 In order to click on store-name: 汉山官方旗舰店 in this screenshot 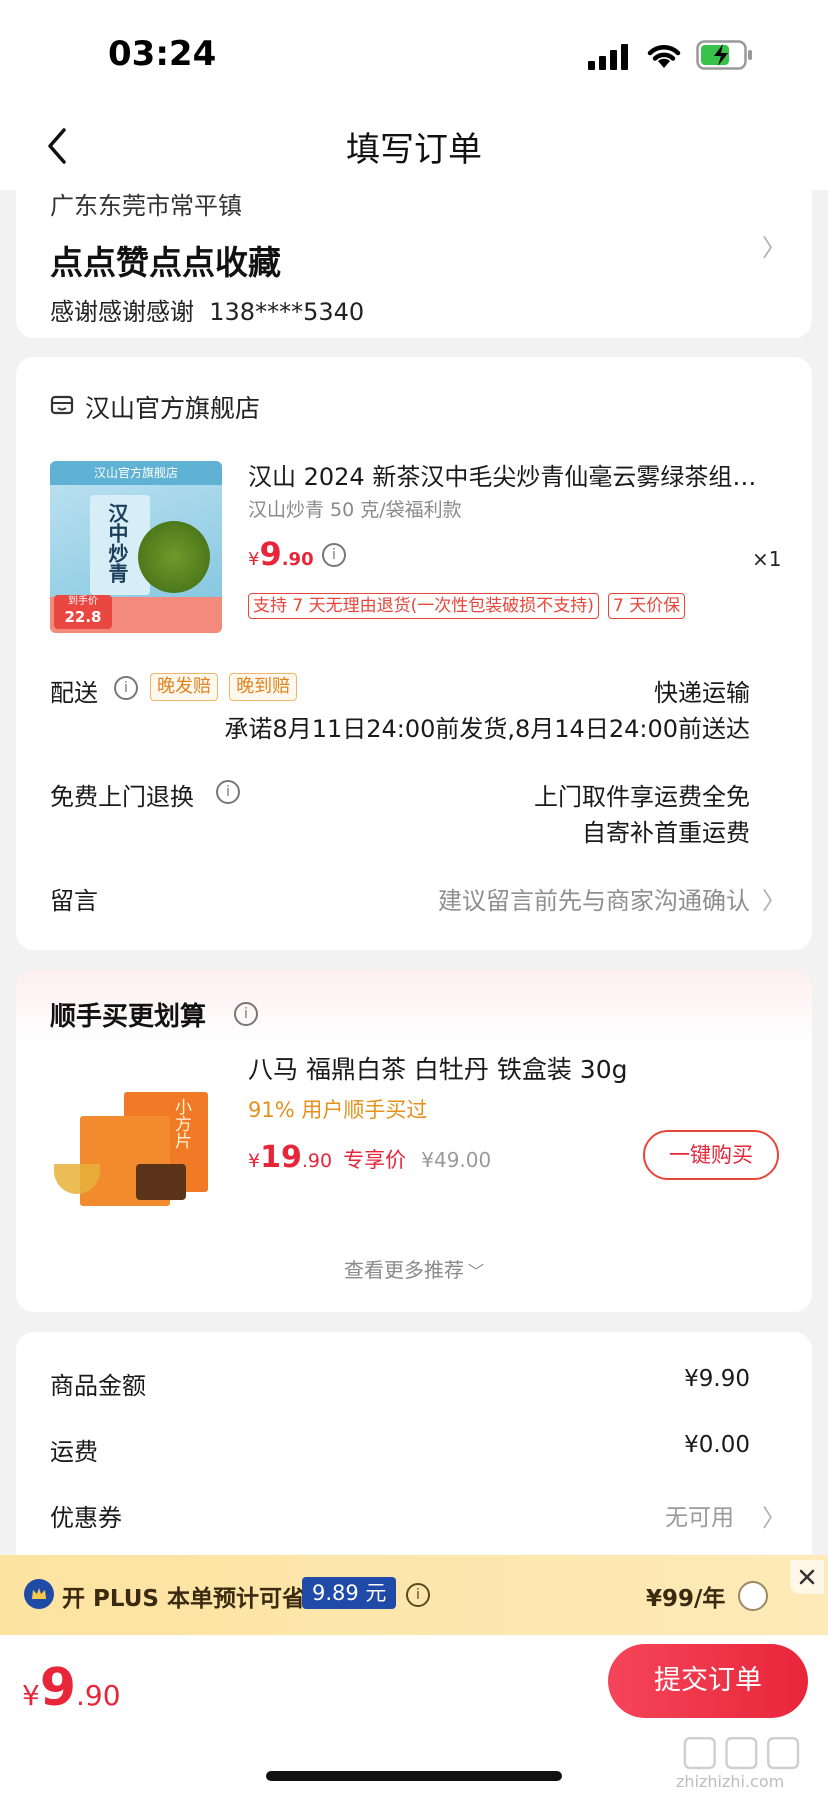, I will do `click(172, 407)`.